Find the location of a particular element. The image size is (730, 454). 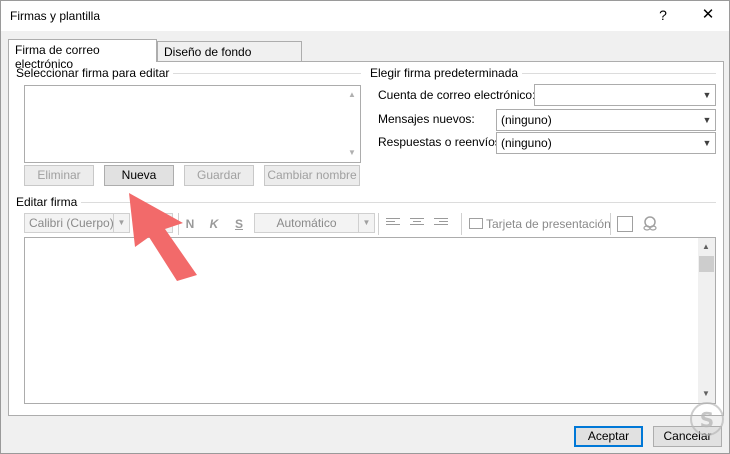

signature-list: ▲ ▼ is located at coordinates (192, 124).